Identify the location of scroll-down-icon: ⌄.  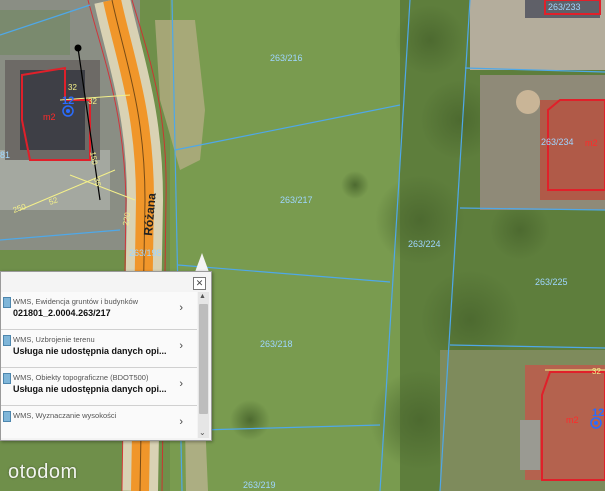
(202, 432).